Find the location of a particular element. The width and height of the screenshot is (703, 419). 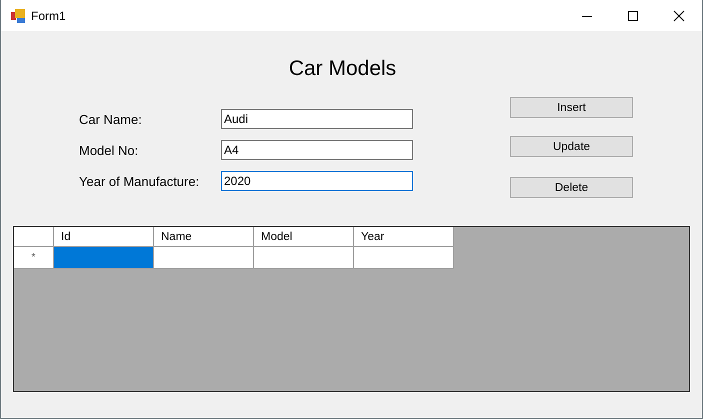

form-heading: Car Models is located at coordinates (343, 69).